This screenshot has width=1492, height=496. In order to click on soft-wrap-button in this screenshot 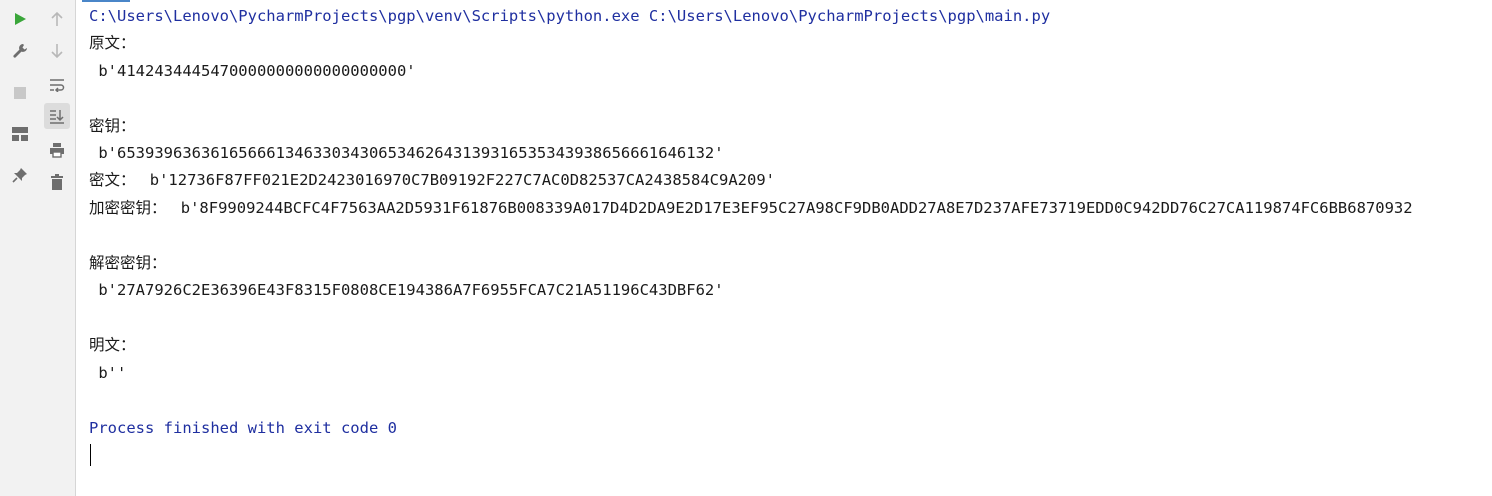, I will do `click(57, 85)`.